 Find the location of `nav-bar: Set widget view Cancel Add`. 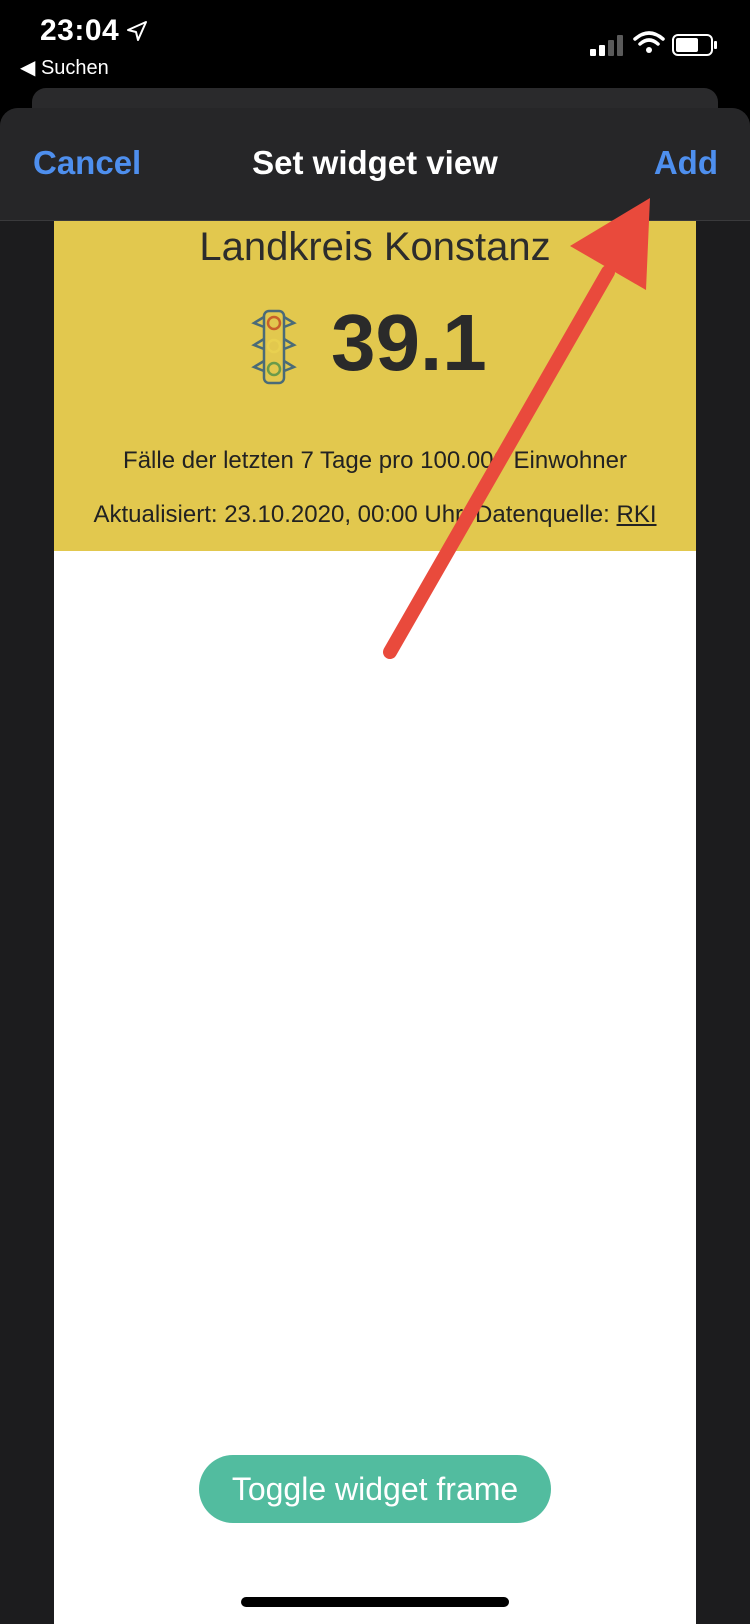

nav-bar: Set widget view Cancel Add is located at coordinates (375, 164).